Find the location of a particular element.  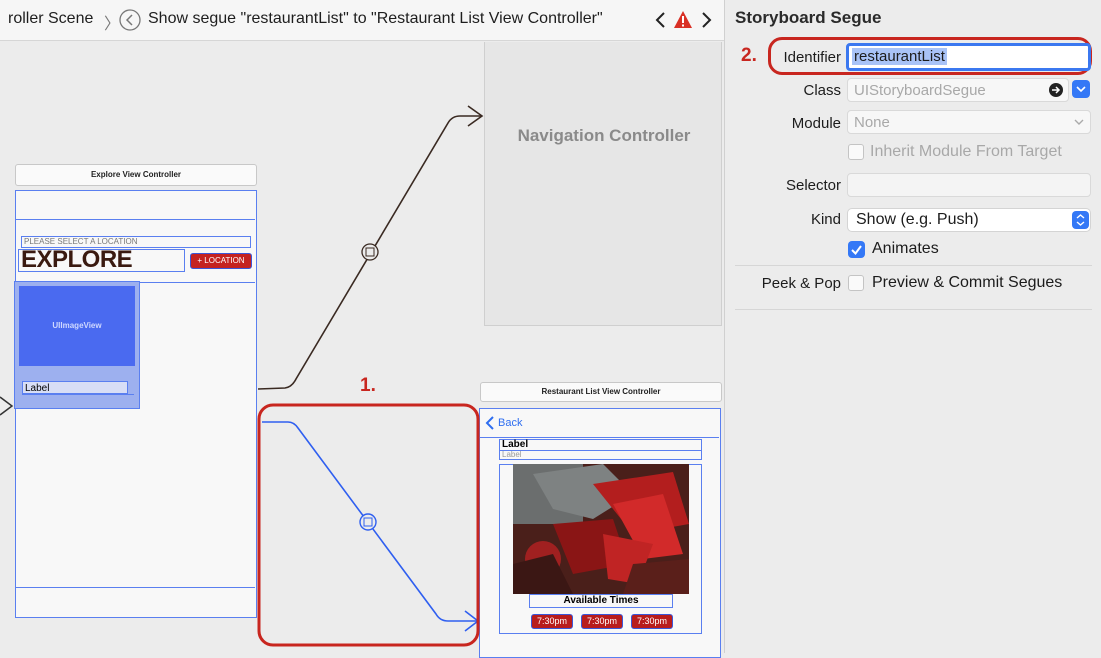

class-dropdown is located at coordinates (1081, 89).